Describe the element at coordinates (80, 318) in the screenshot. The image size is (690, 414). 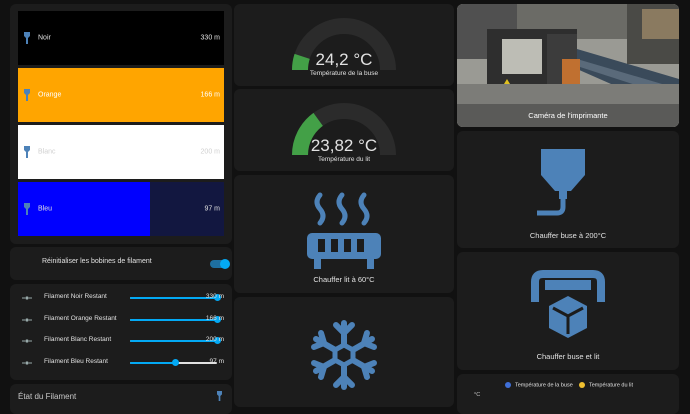
I see `slider-label: Filament Orange Restant` at that location.